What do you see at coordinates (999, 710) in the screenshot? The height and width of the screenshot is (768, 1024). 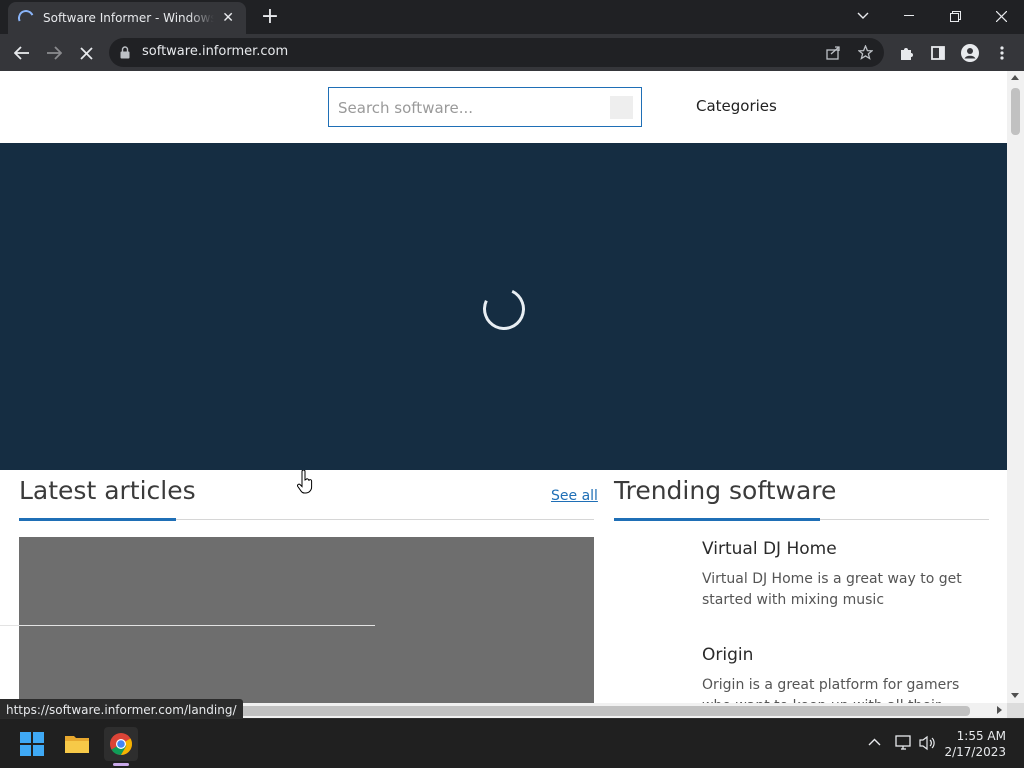 I see `scroll-right-arrow-icon` at bounding box center [999, 710].